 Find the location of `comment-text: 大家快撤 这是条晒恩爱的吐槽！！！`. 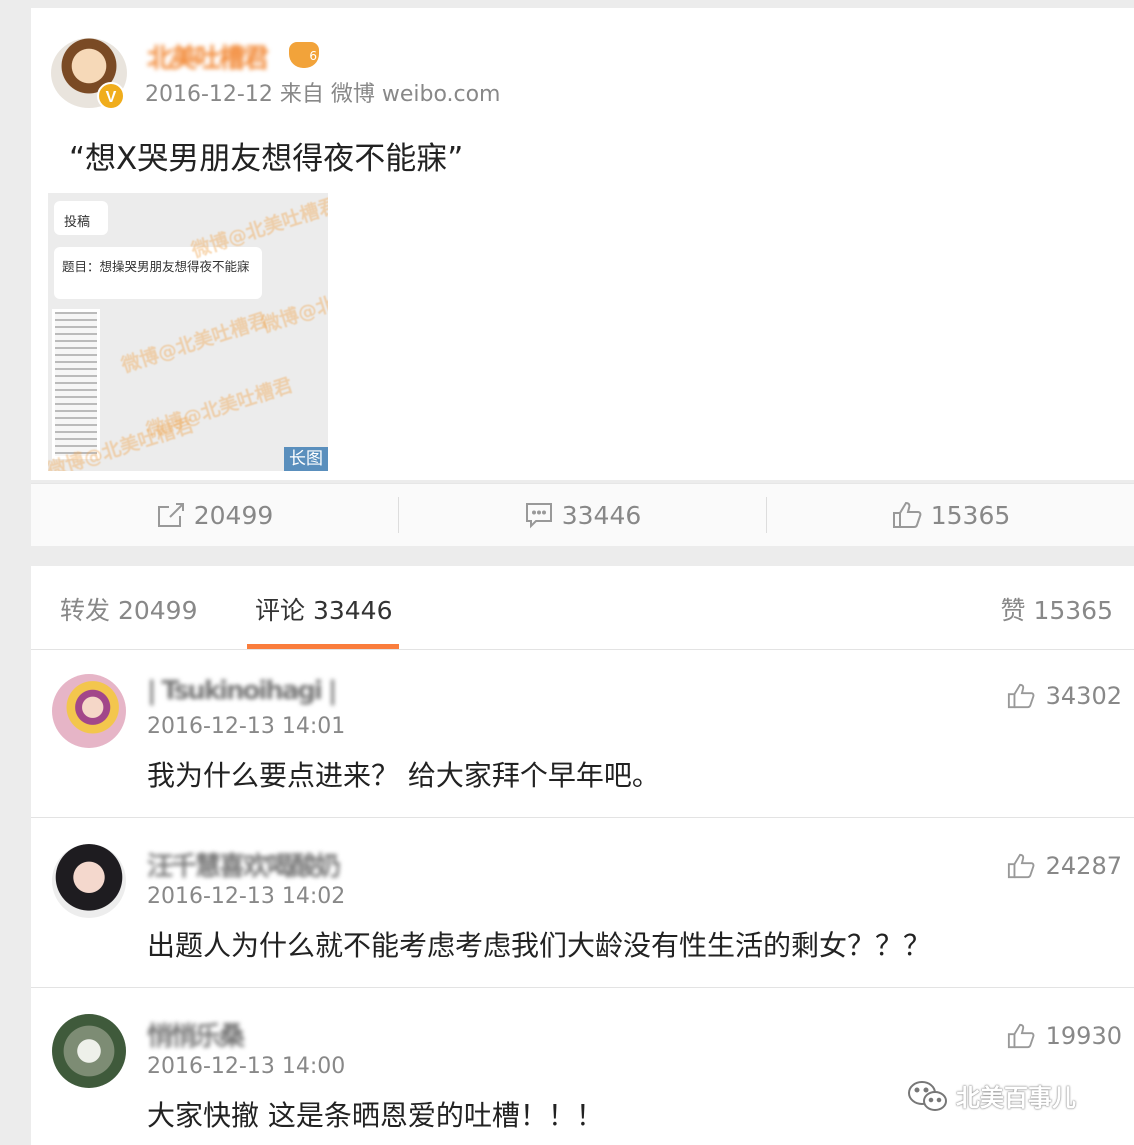

comment-text: 大家快撤 这是条晒恩爱的吐槽！！！ is located at coordinates (375, 1115).